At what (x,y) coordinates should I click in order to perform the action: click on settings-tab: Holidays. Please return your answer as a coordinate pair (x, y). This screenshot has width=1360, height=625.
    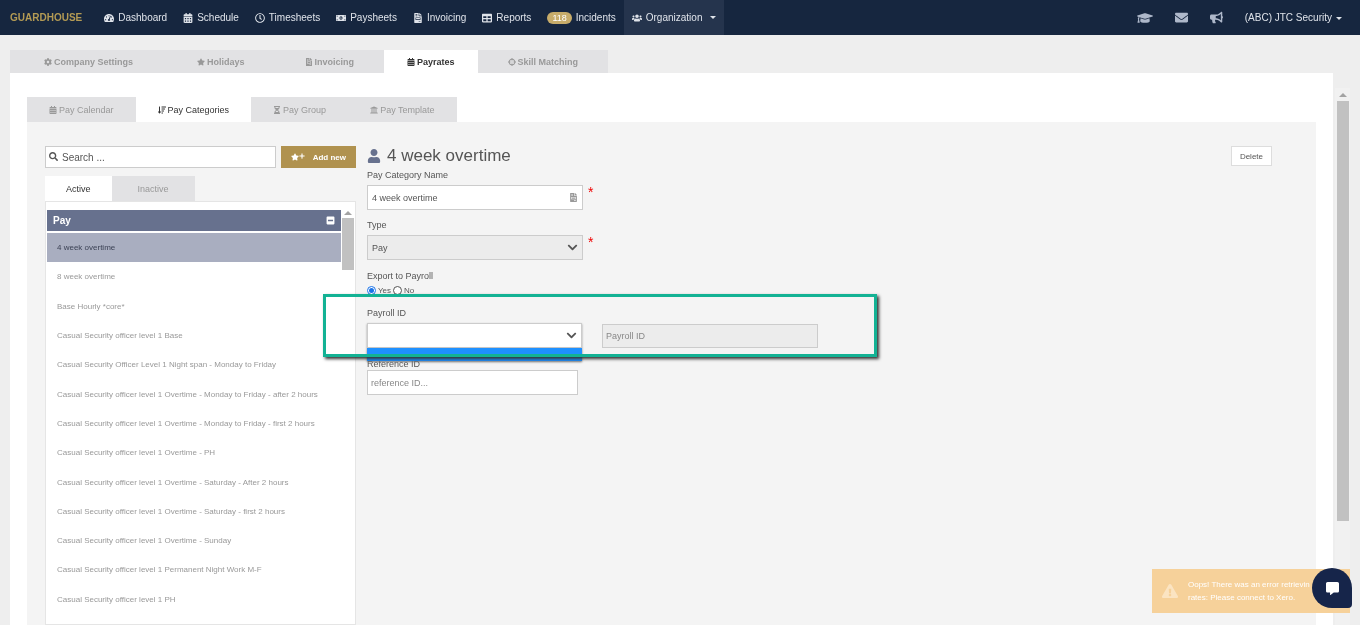
    Looking at the image, I should click on (221, 61).